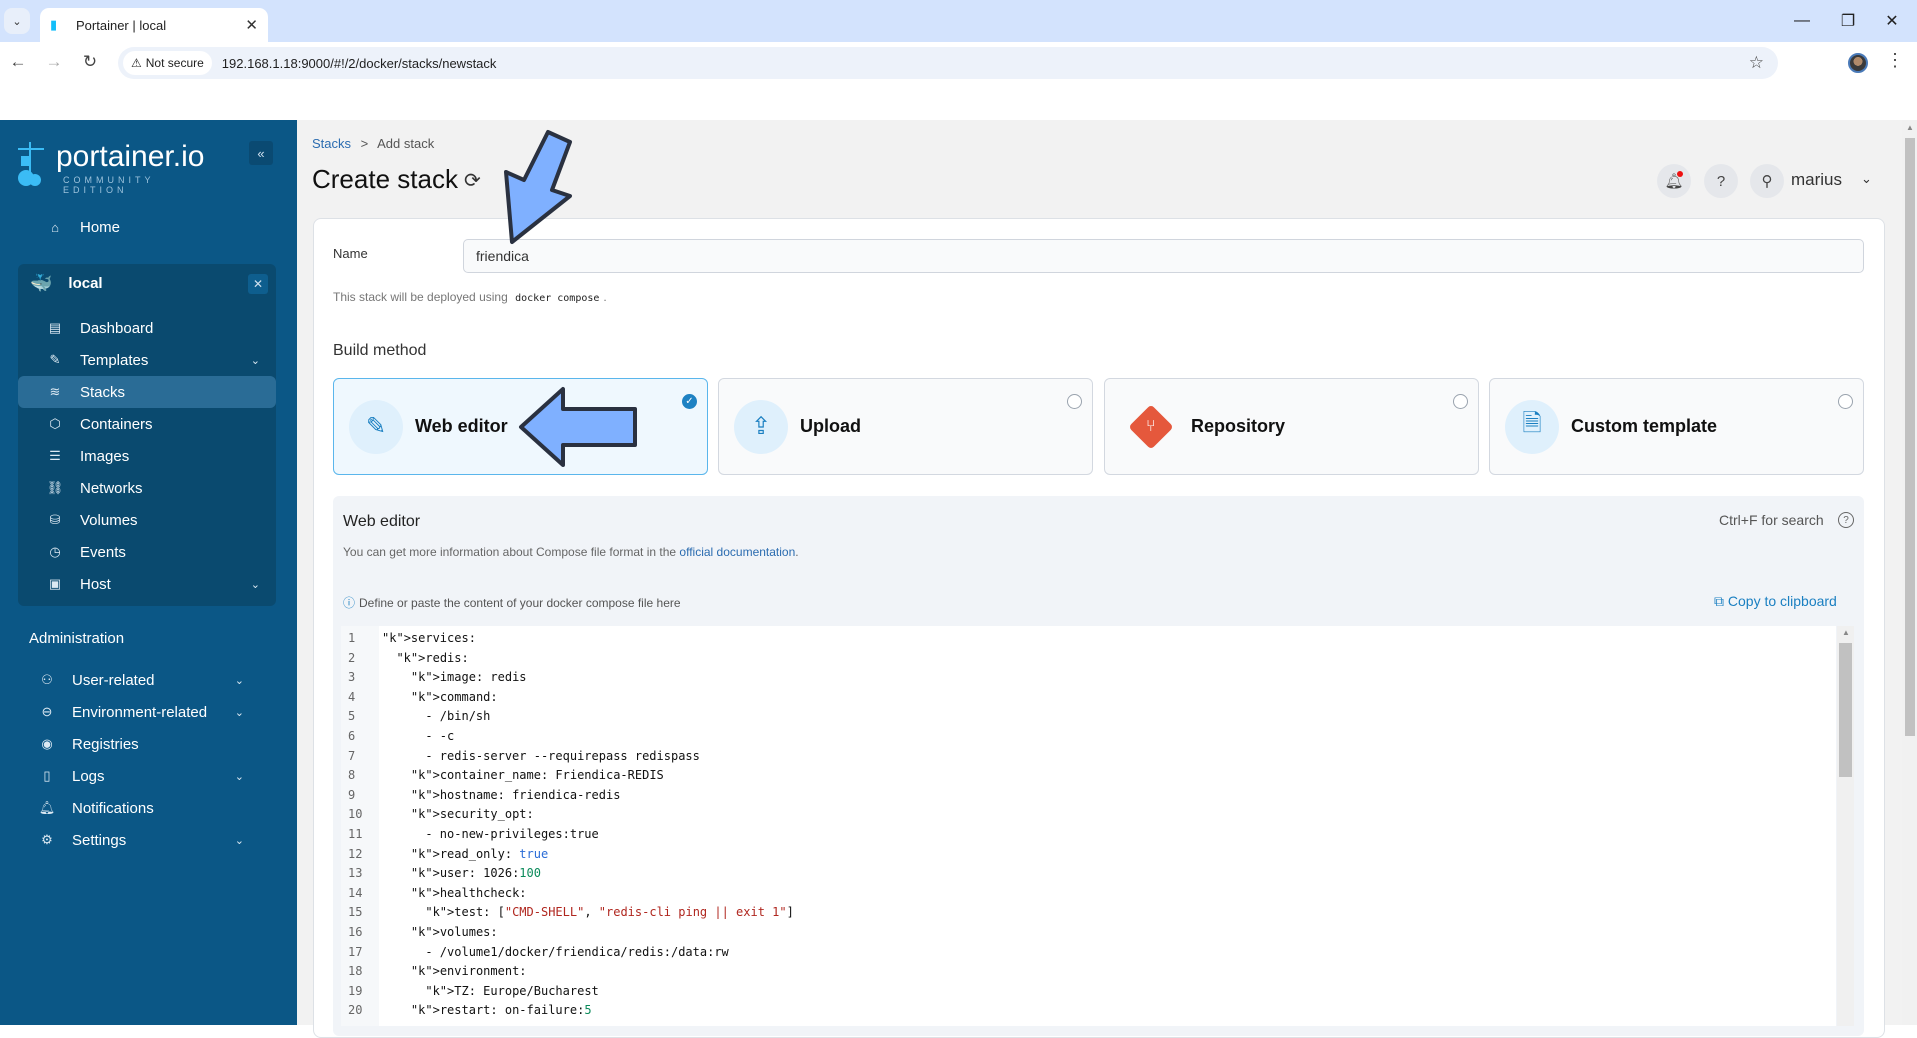 The image size is (1917, 1038). I want to click on official-documentation-link: official documentation, so click(737, 552).